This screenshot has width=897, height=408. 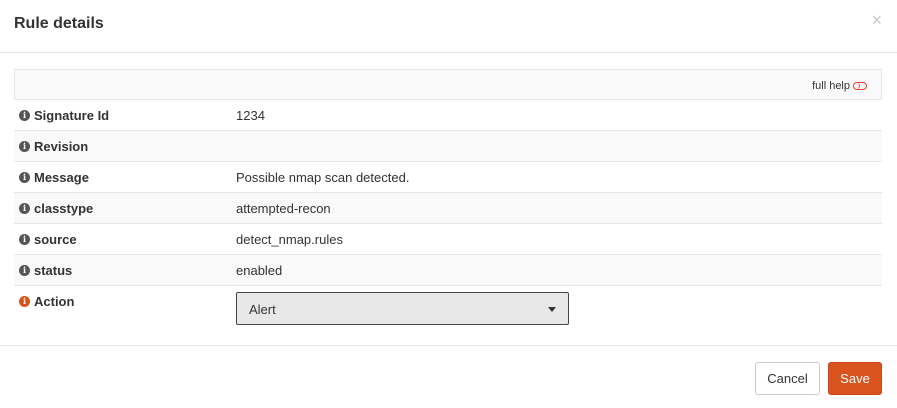 I want to click on field-label-wrap: i classtype, so click(x=56, y=208).